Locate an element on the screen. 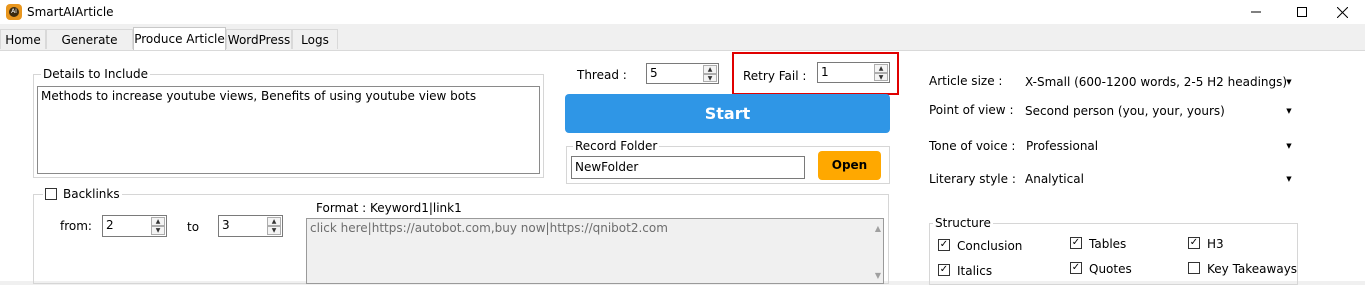 The width and height of the screenshot is (1365, 285). article-size-label: Article size : is located at coordinates (966, 81).